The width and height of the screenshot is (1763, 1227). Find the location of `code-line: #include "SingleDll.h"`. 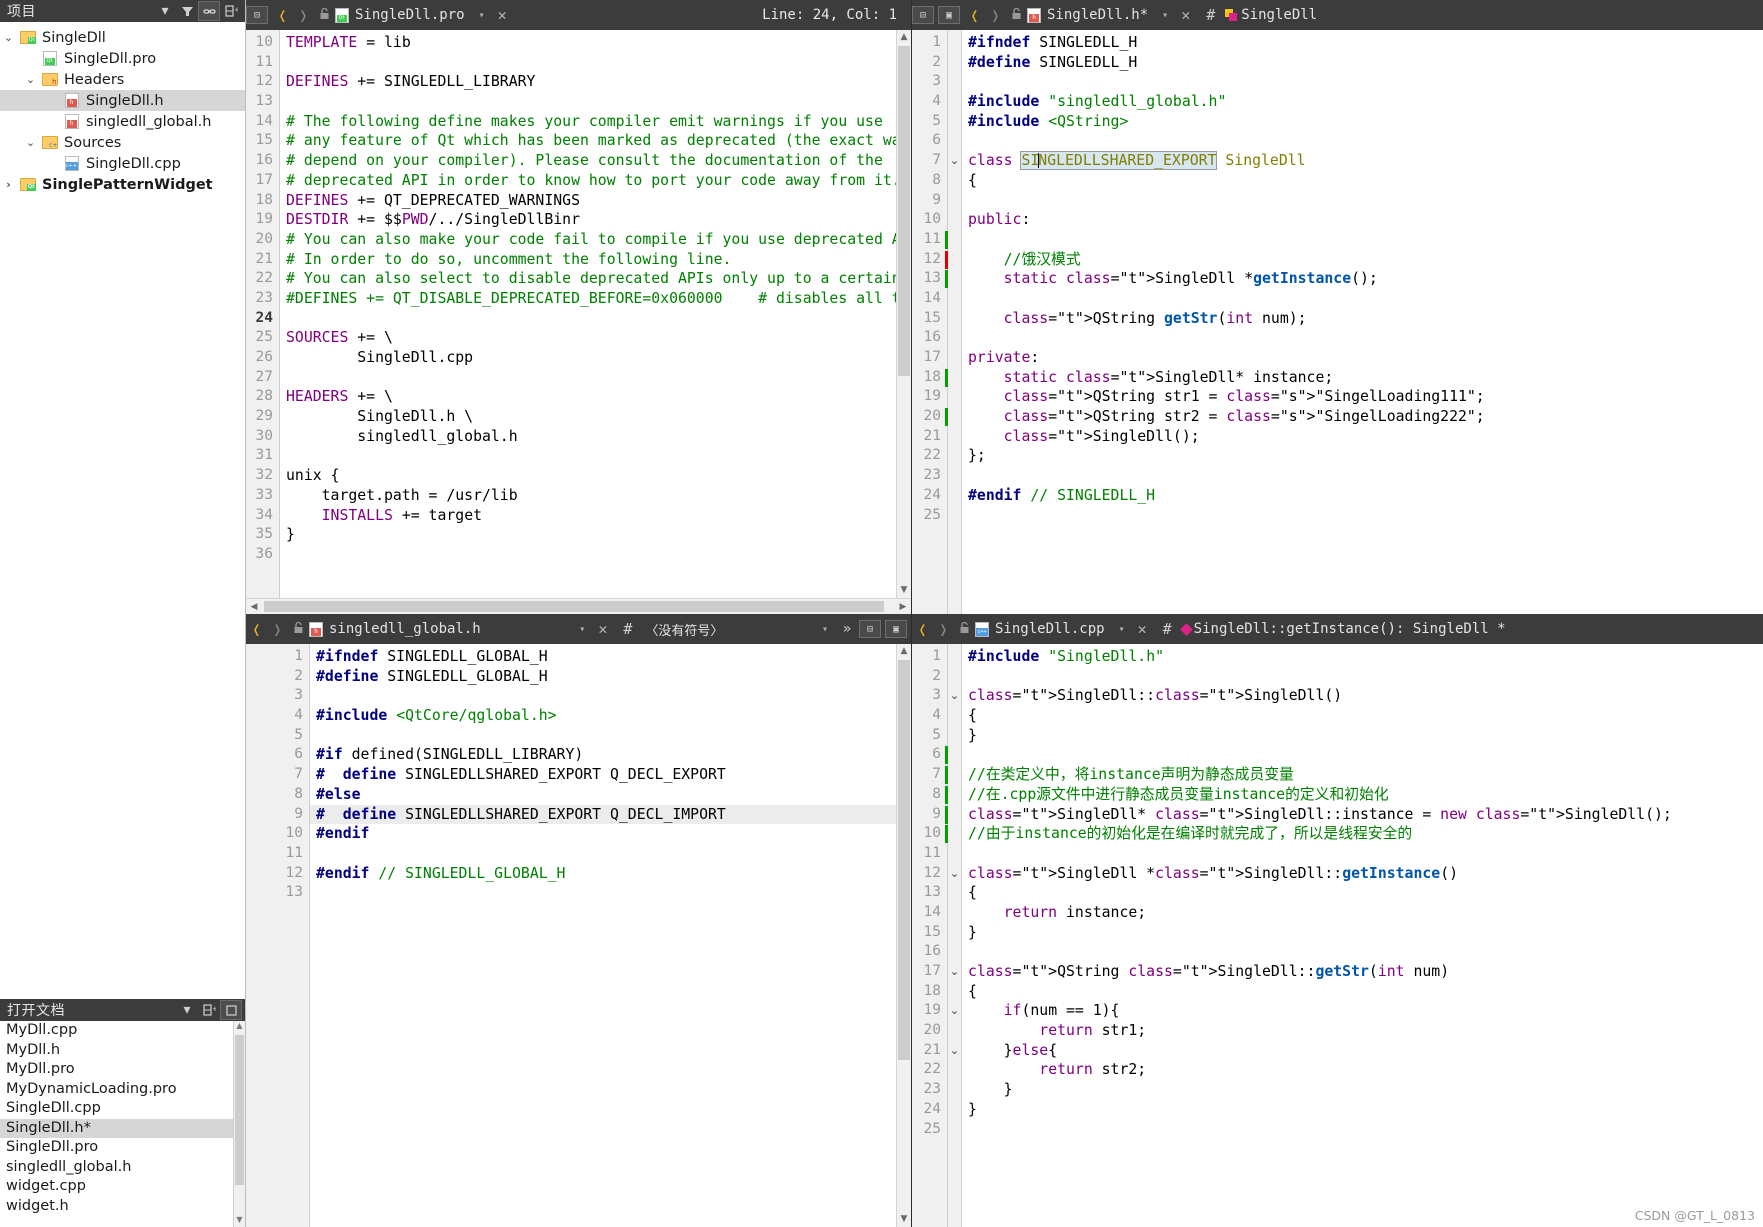

code-line: #include "SingleDll.h" is located at coordinates (1362, 657).